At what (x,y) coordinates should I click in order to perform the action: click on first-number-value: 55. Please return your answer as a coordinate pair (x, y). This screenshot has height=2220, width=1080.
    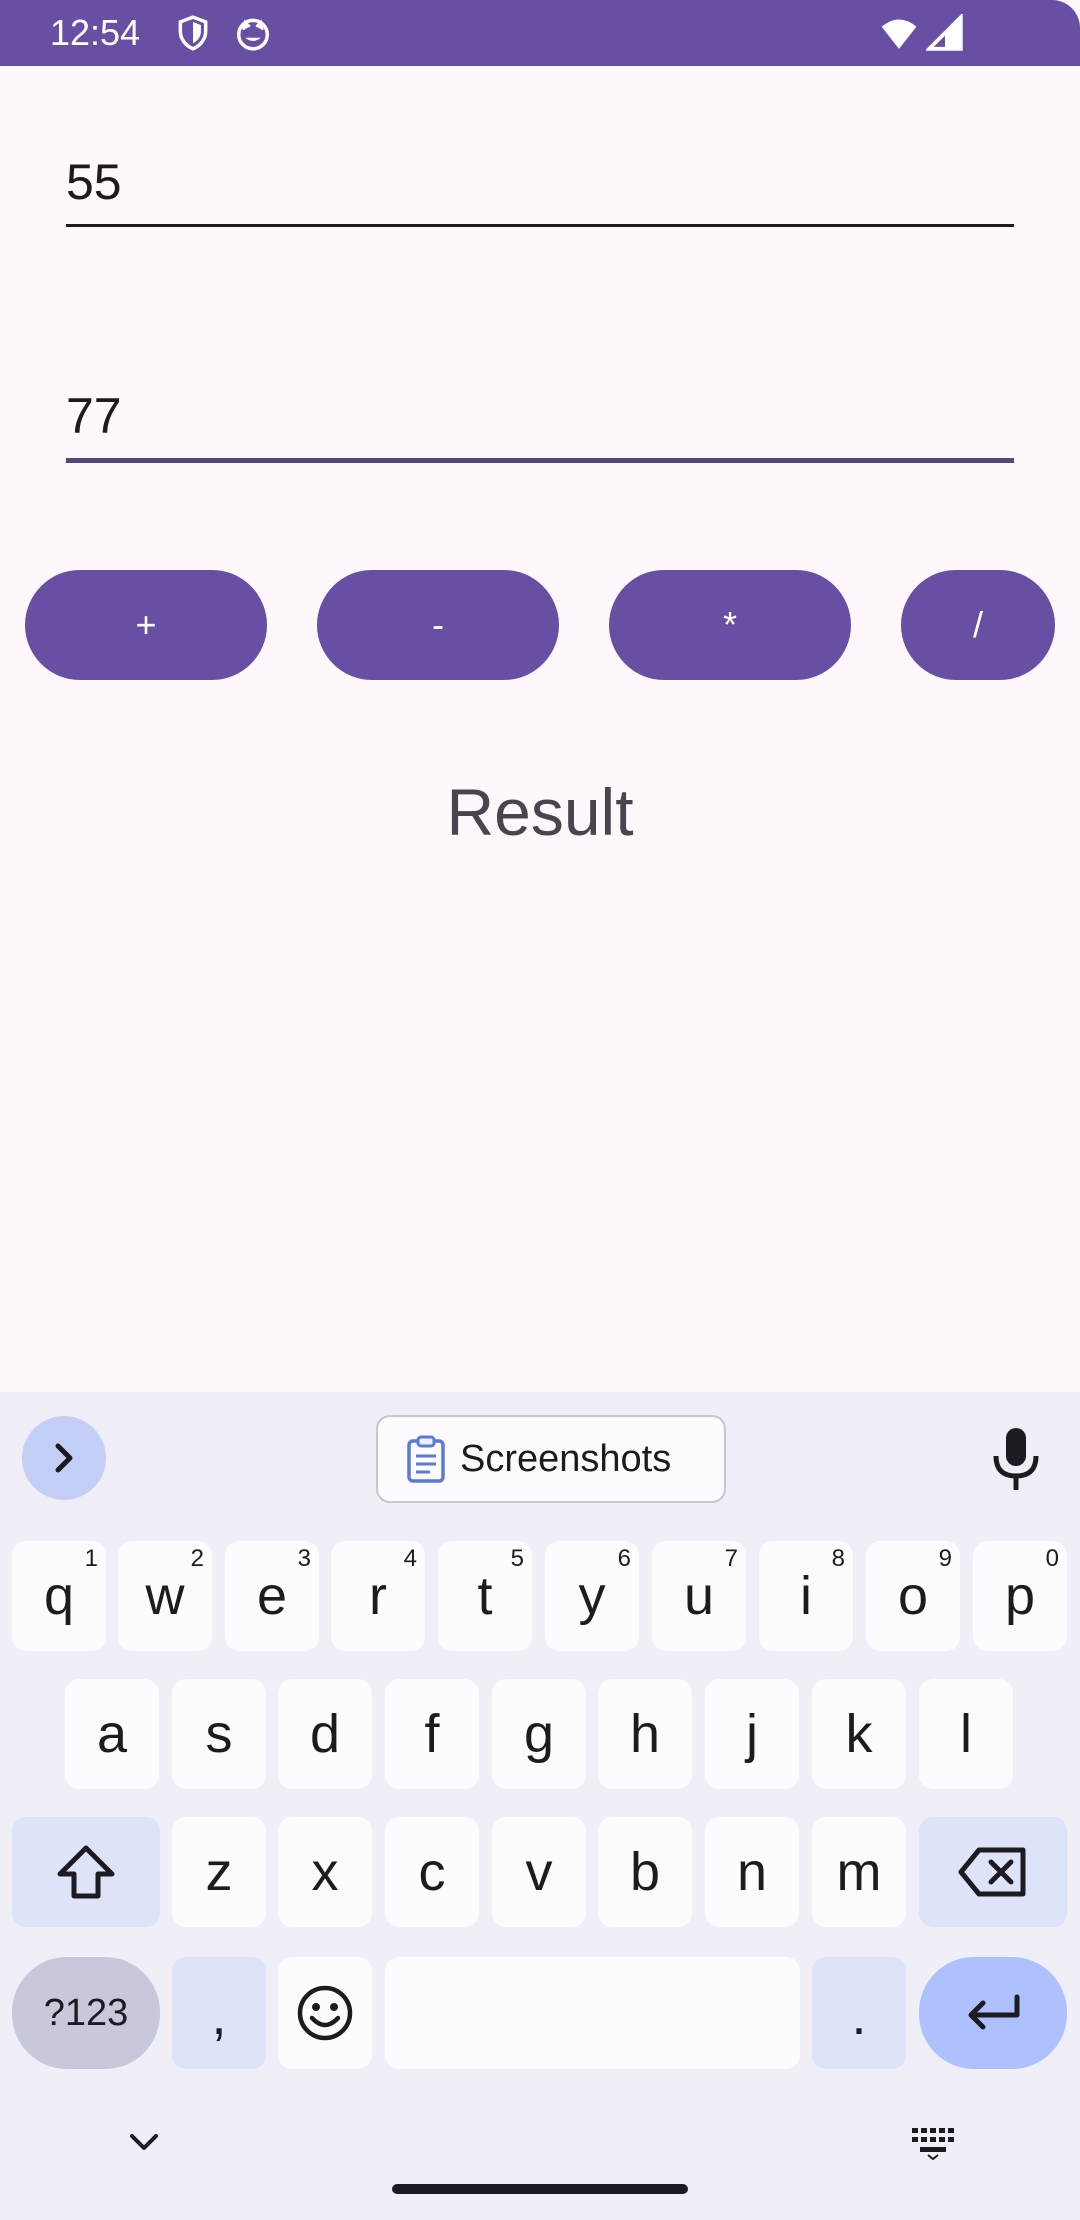
    Looking at the image, I should click on (94, 182).